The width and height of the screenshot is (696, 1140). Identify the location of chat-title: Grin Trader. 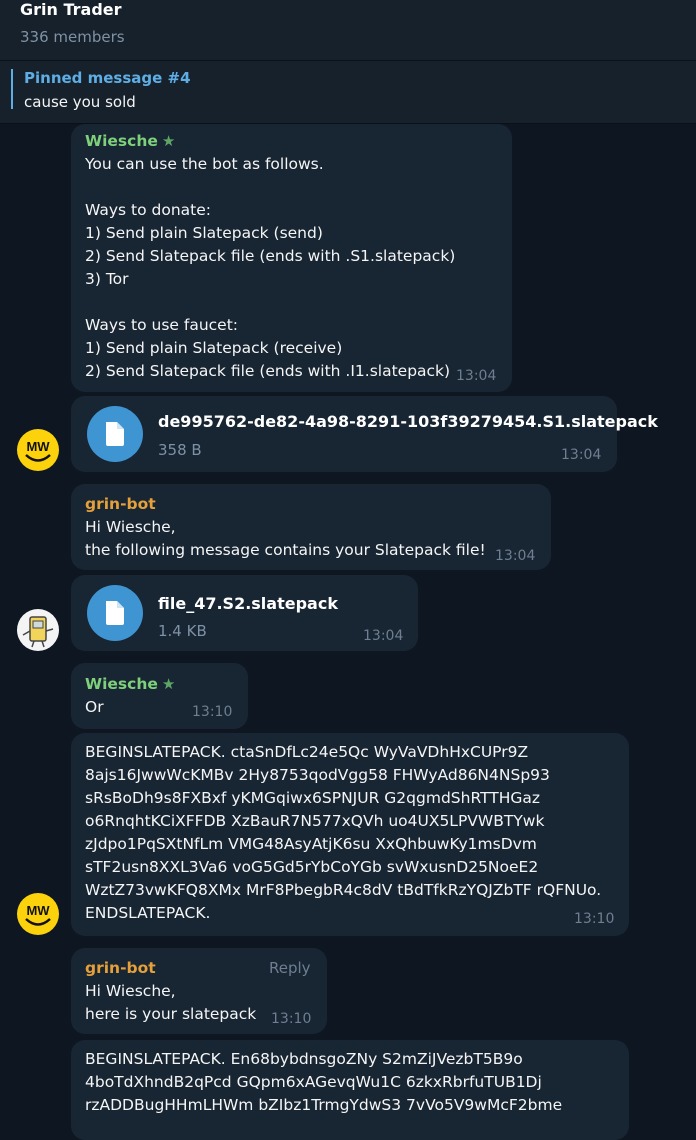
(71, 9).